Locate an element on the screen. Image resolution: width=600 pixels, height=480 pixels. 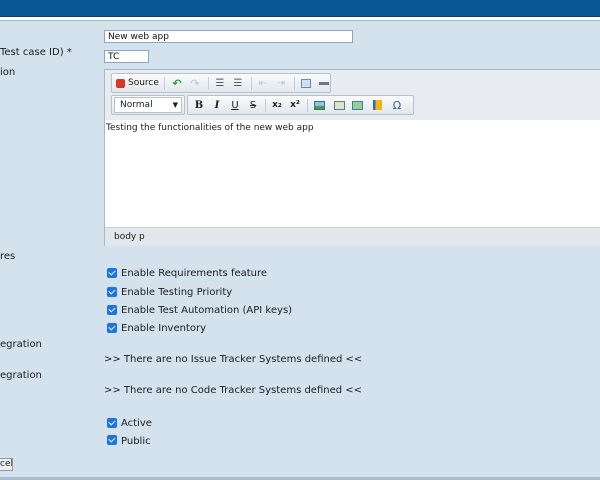
public-label: Public is located at coordinates (136, 441).